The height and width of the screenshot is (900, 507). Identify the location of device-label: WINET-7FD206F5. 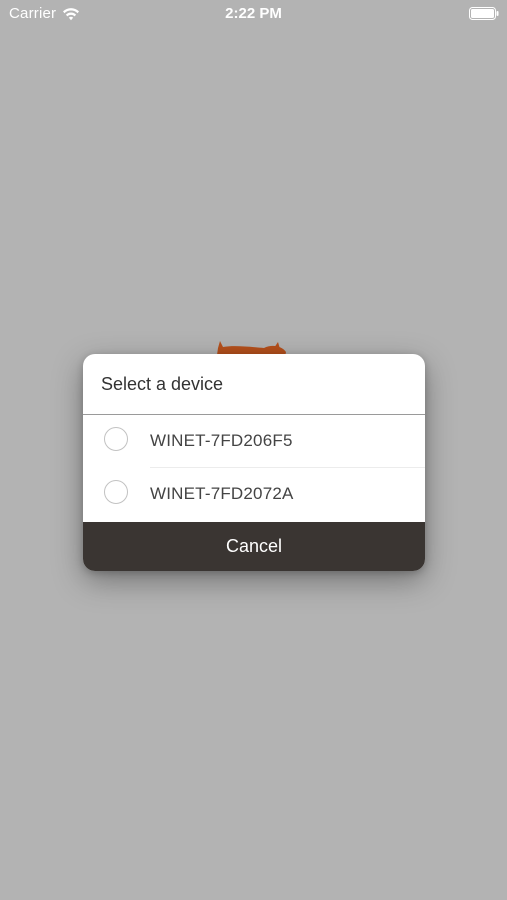
(221, 440).